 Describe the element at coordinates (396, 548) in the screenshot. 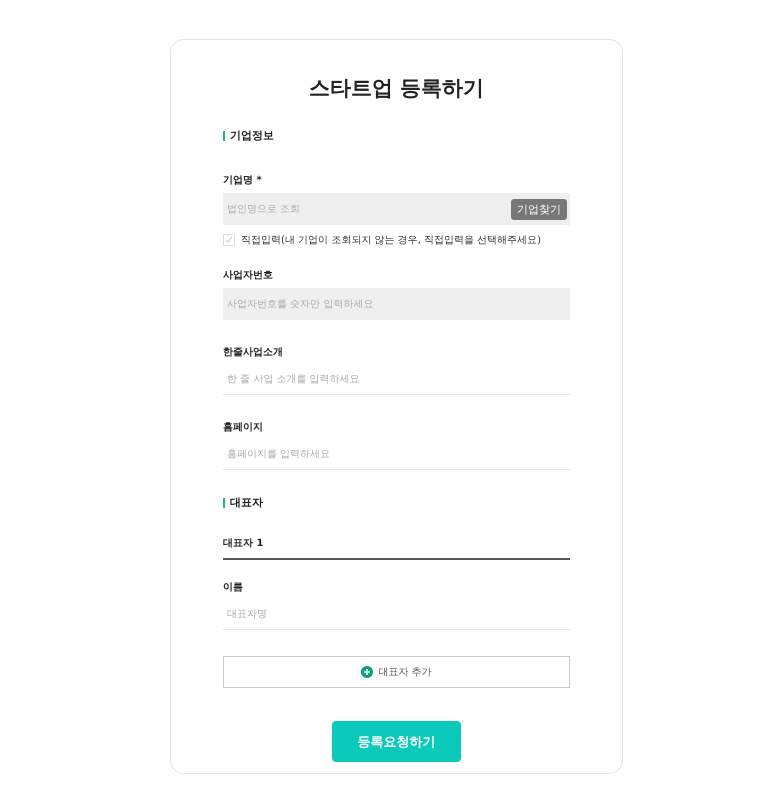

I see `representative-tab: 대표자 1` at that location.